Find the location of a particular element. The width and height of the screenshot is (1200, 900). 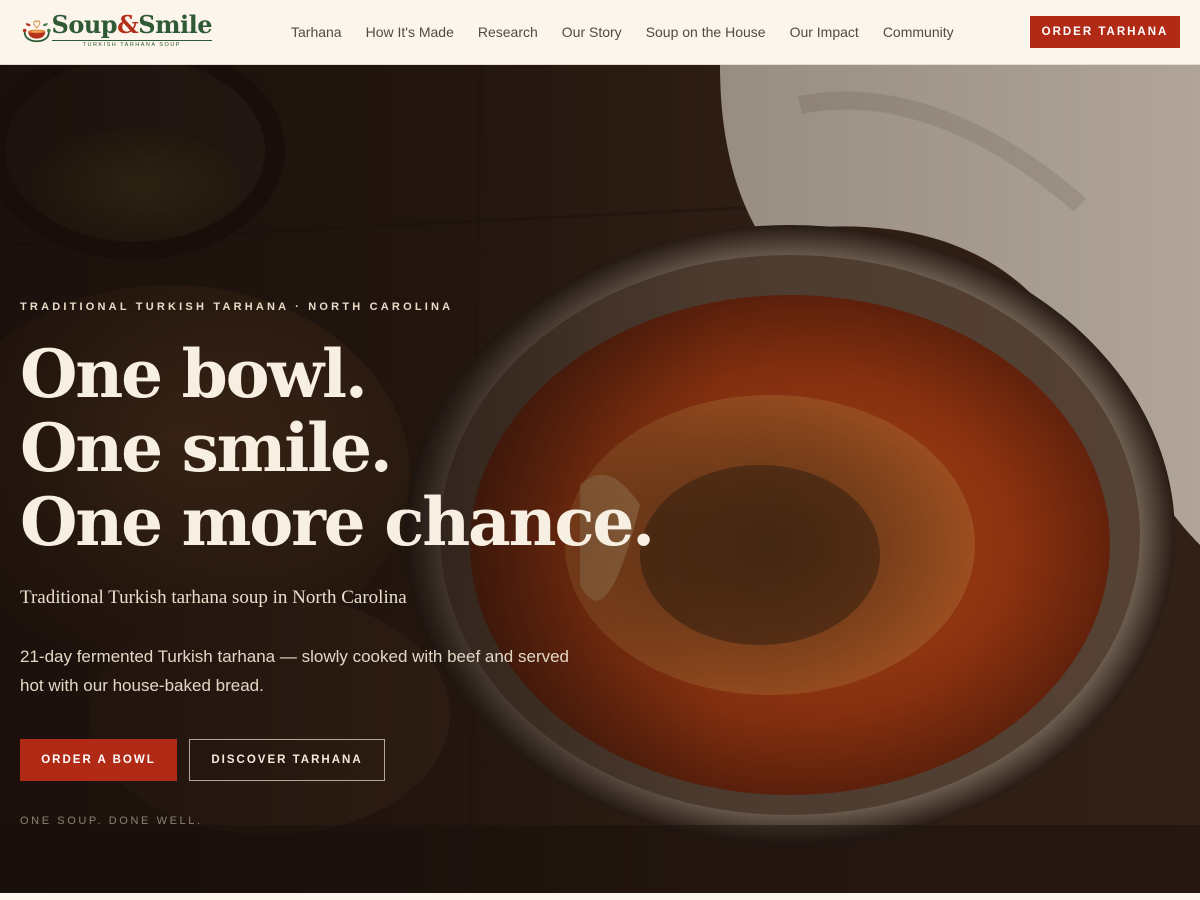

brand-tagline: TURKISH TARHANA SOUP is located at coordinates (131, 44).